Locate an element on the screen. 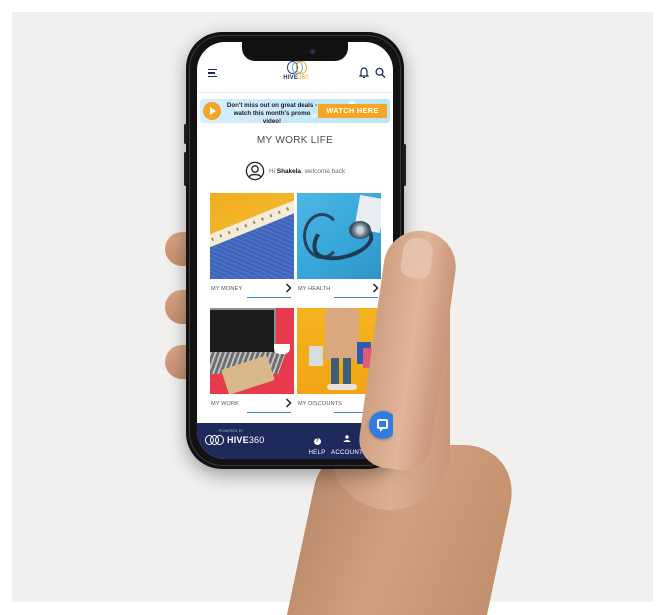 Image resolution: width=665 pixels, height=615 pixels. chat-button is located at coordinates (381, 425).